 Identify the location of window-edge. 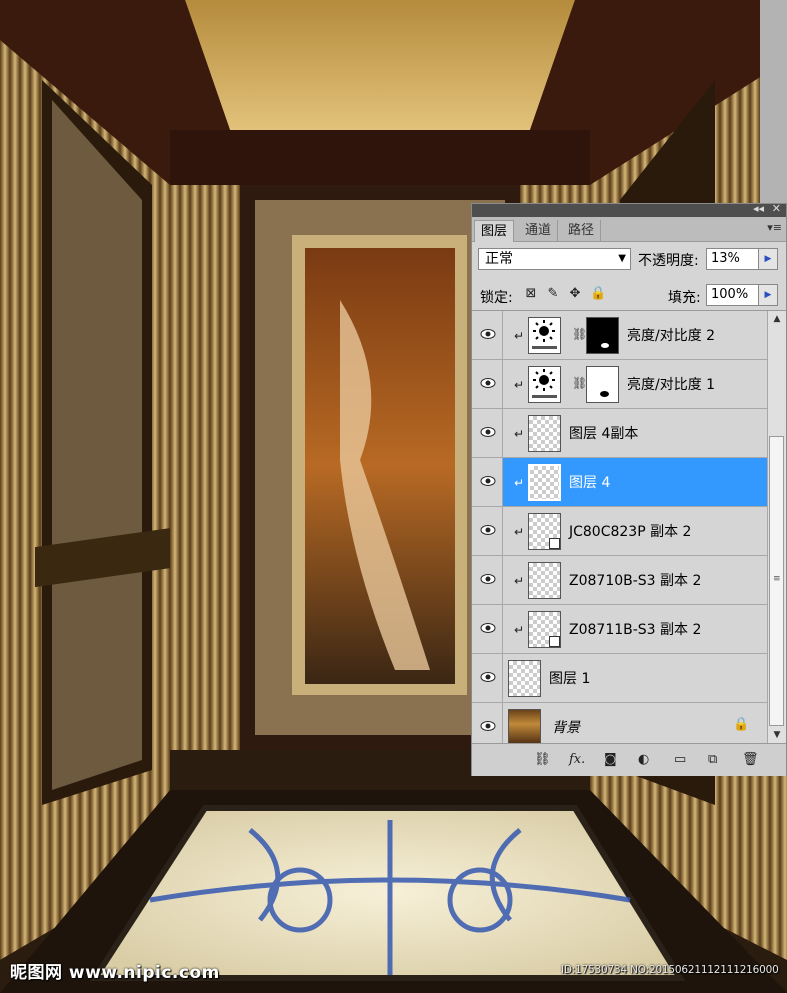
(773, 101).